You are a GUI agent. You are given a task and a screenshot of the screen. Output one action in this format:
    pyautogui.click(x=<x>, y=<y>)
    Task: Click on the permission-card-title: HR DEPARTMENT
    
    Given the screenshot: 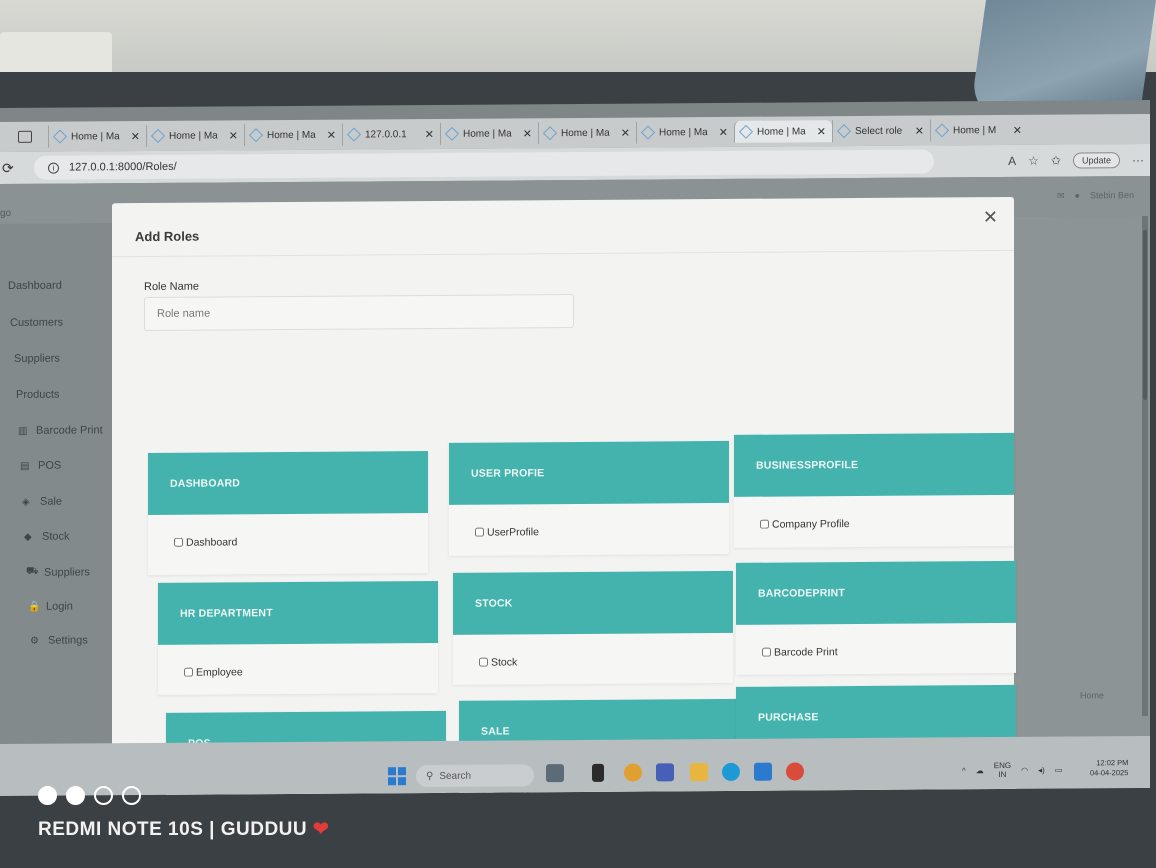 What is the action you would take?
    pyautogui.click(x=226, y=613)
    